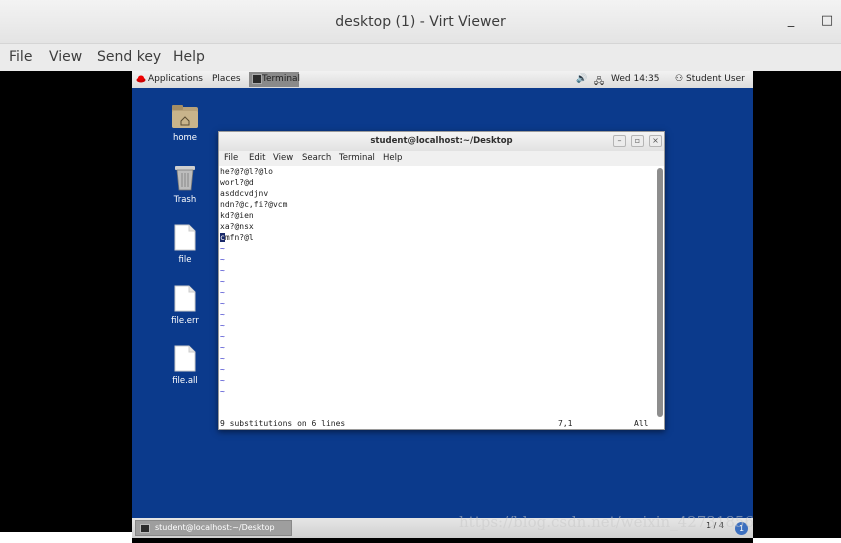 This screenshot has width=841, height=543. I want to click on terminal-menu-terminal: Terminal, so click(357, 158).